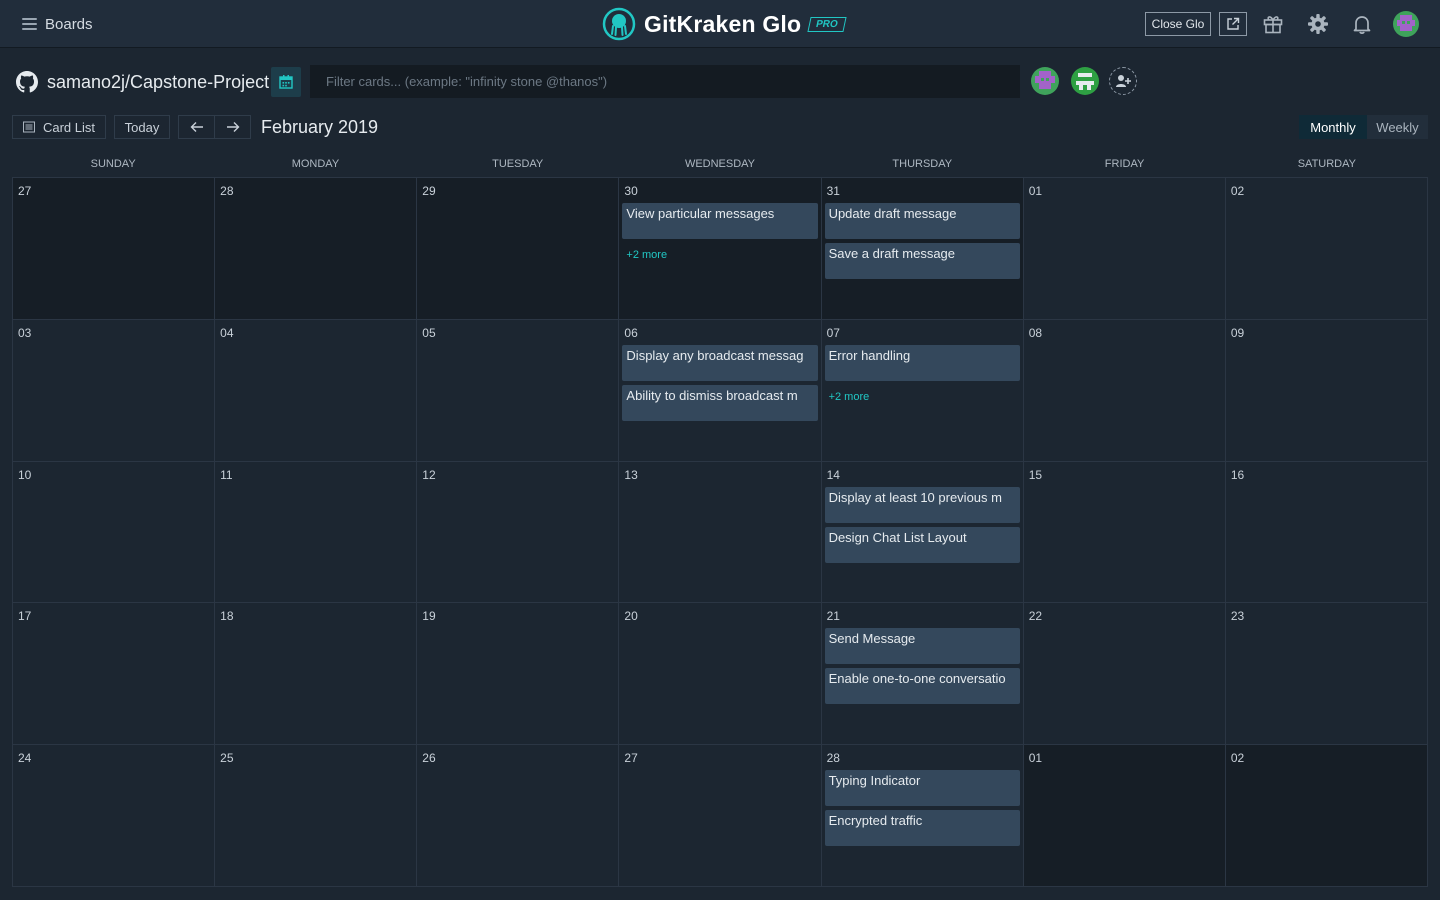 This screenshot has height=900, width=1440. Describe the element at coordinates (1237, 332) in the screenshot. I see `day-number: 09` at that location.